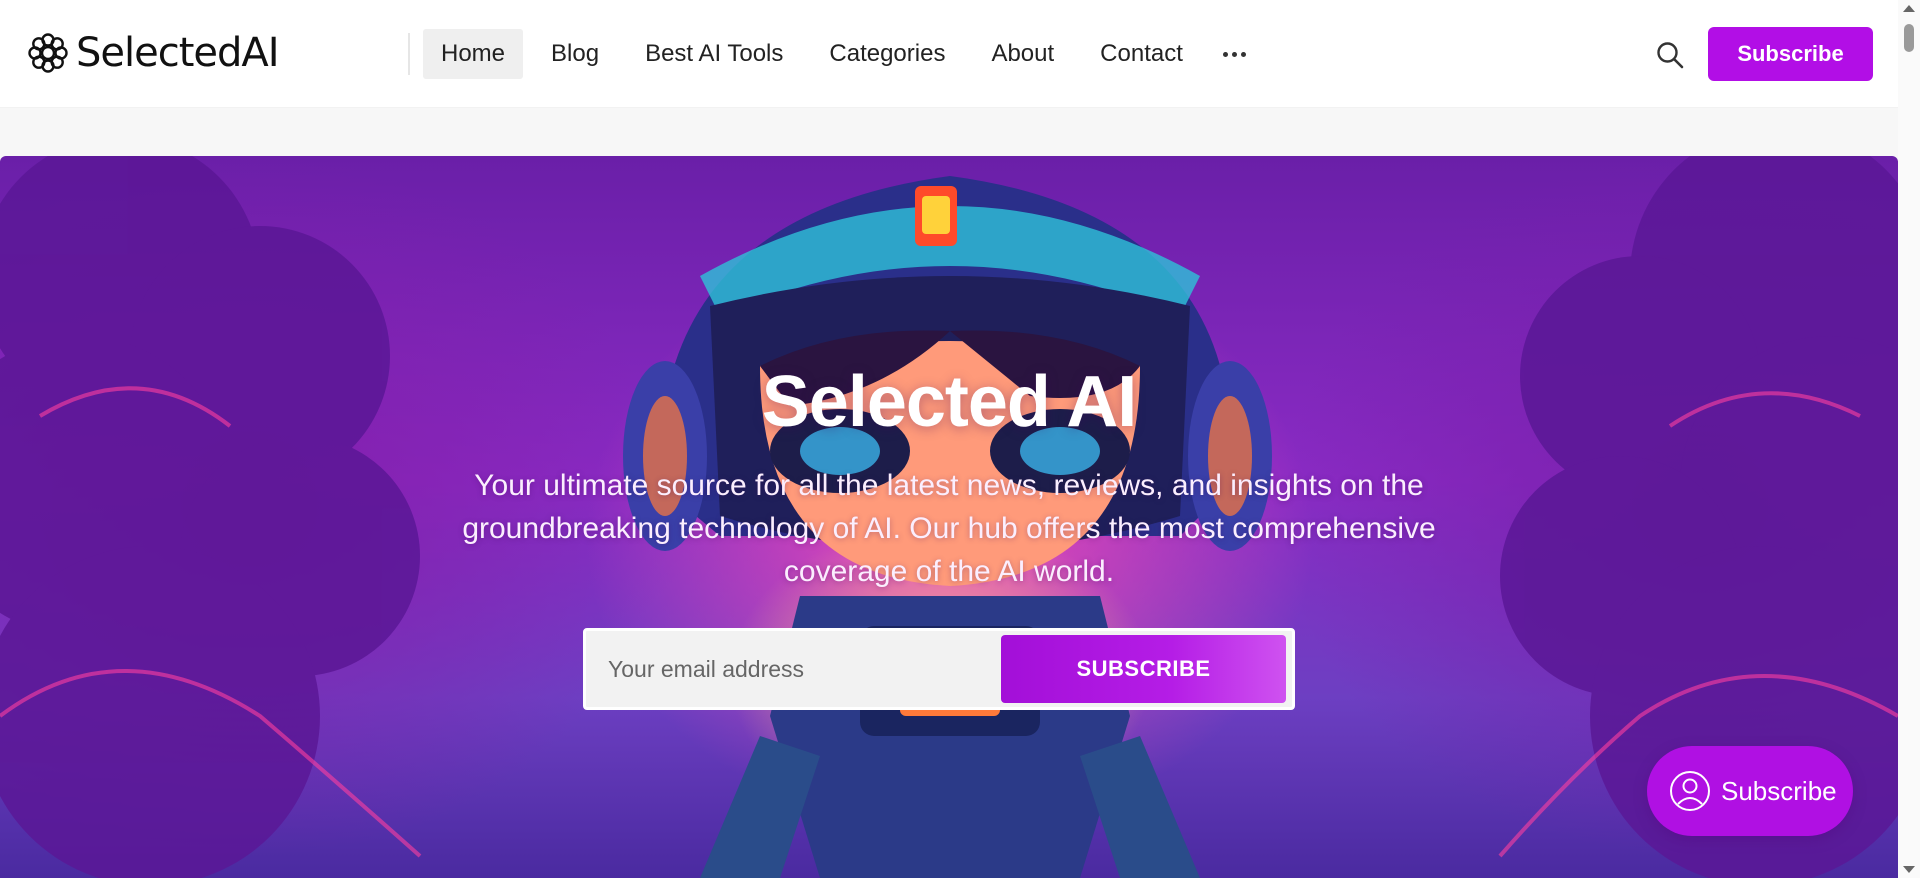  I want to click on nav-item-categories: Categories, so click(887, 54).